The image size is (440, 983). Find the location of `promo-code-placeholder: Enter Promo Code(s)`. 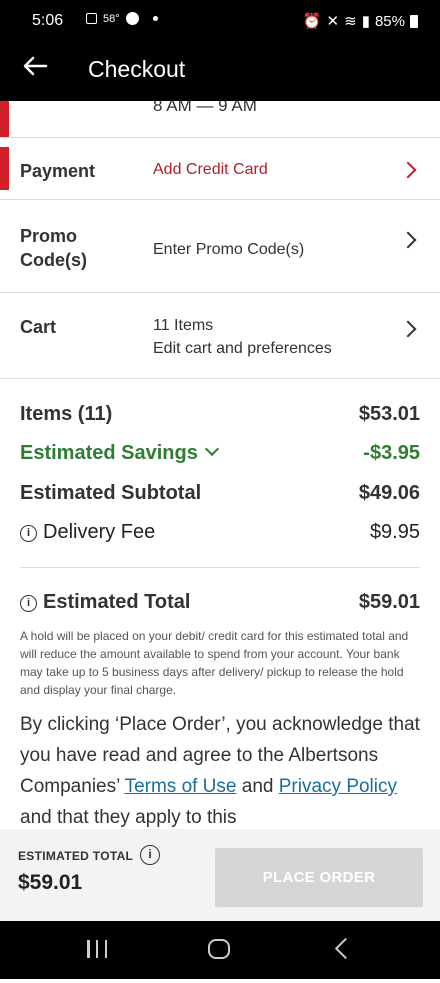

promo-code-placeholder: Enter Promo Code(s) is located at coordinates (229, 249).